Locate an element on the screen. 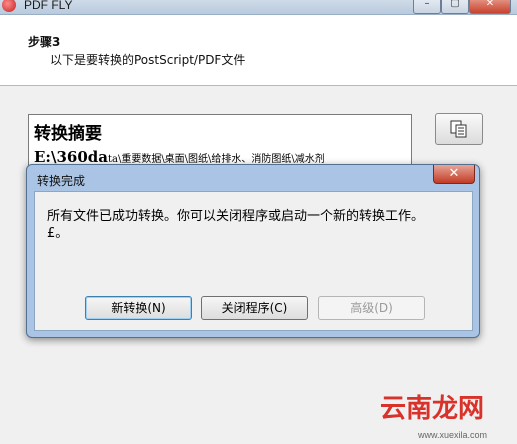 The image size is (517, 444). window-controls: – ▢ ✕ is located at coordinates (462, 7).